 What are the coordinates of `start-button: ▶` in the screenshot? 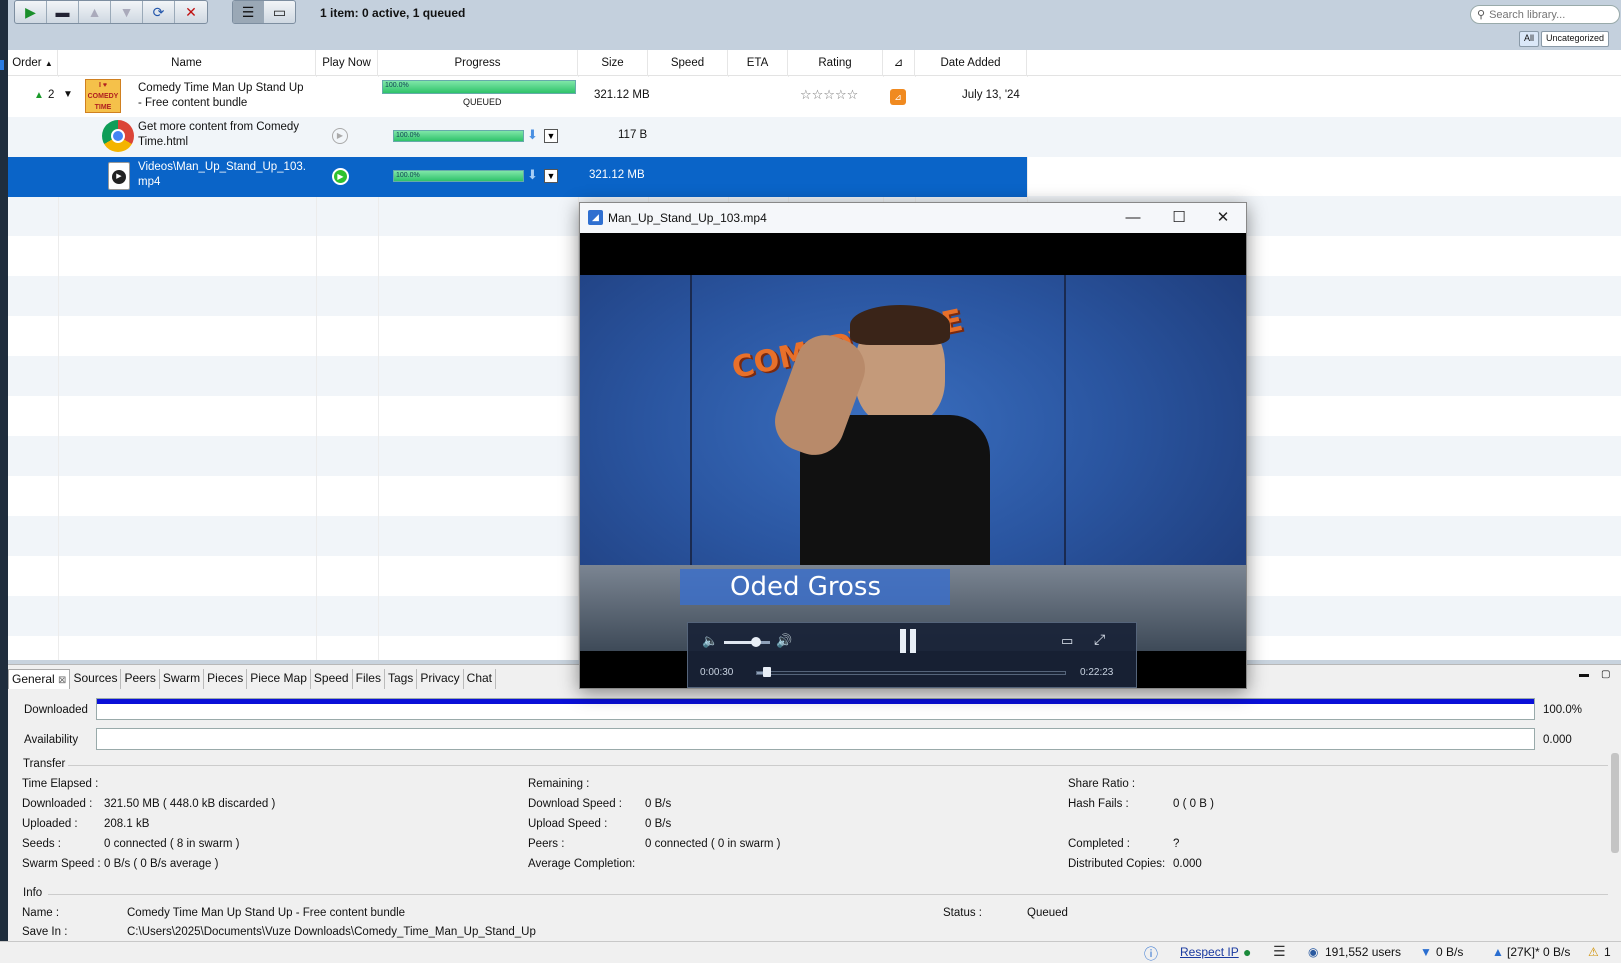 It's located at (31, 12).